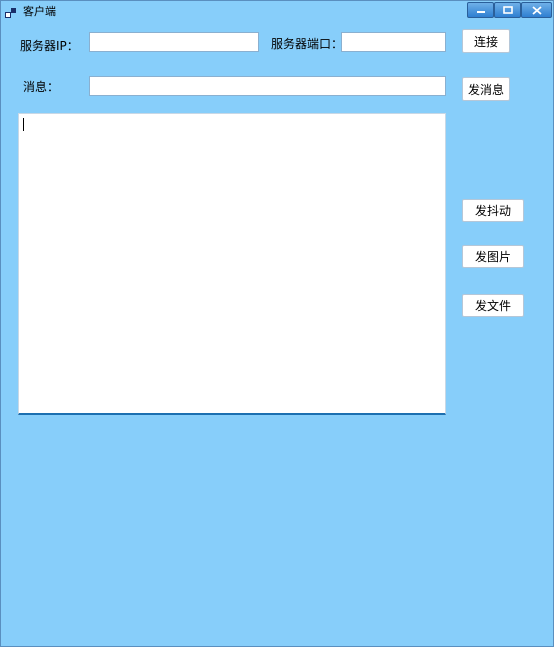 This screenshot has height=647, width=554. Describe the element at coordinates (41, 87) in the screenshot. I see `message-label: 消息：` at that location.